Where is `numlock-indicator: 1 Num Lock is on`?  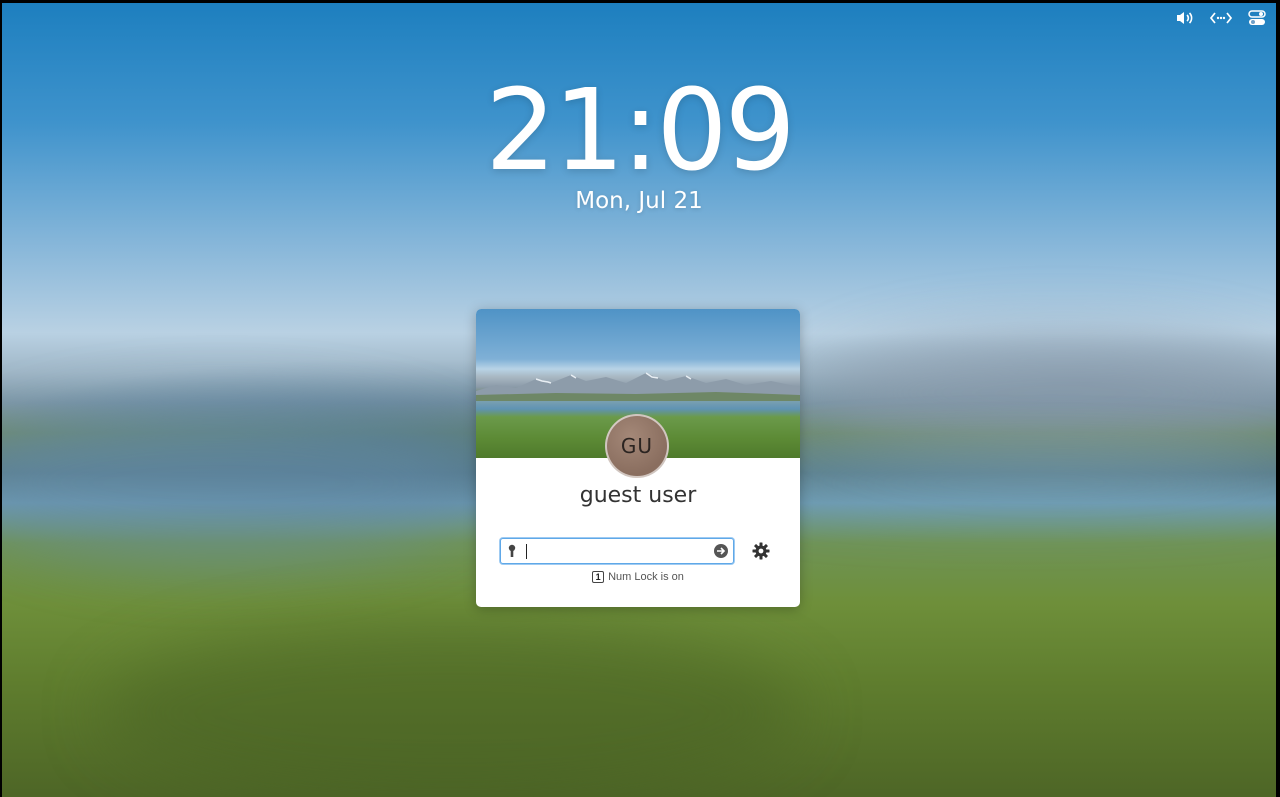
numlock-indicator: 1 Num Lock is on is located at coordinates (638, 577).